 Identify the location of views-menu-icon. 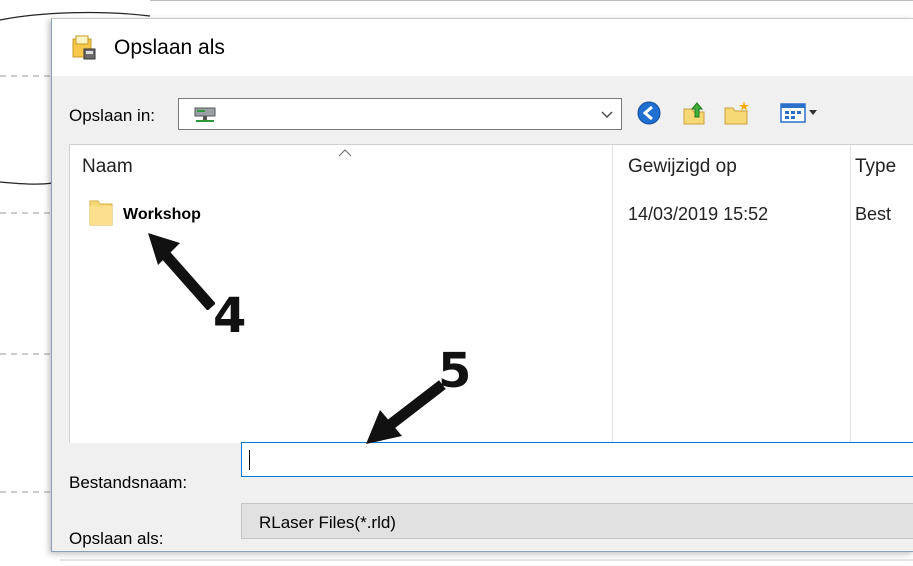
(800, 113).